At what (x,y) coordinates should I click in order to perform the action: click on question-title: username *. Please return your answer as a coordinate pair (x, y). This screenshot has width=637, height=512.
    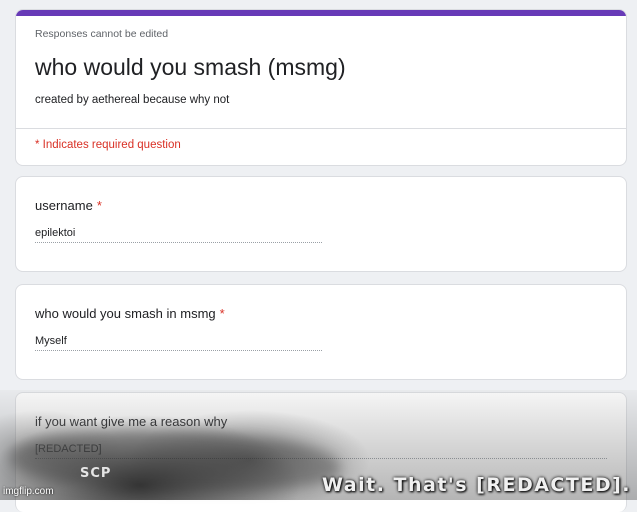
    Looking at the image, I should click on (68, 205).